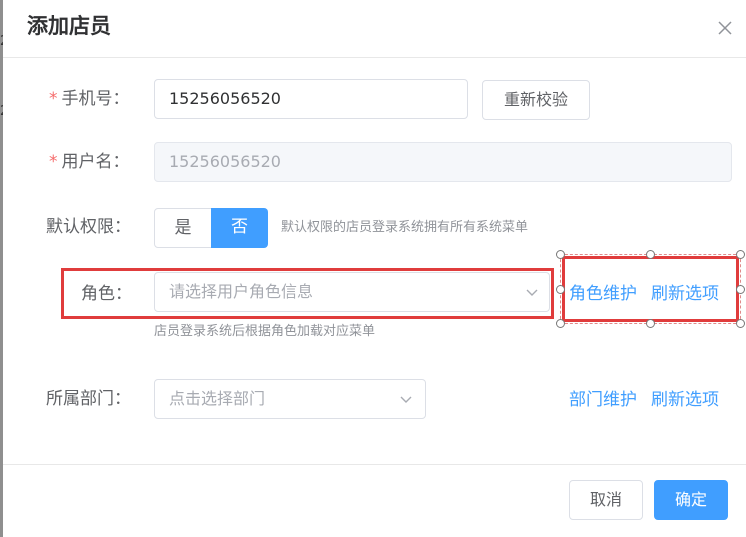  What do you see at coordinates (603, 400) in the screenshot?
I see `department-maintain-link: 部门维护` at bounding box center [603, 400].